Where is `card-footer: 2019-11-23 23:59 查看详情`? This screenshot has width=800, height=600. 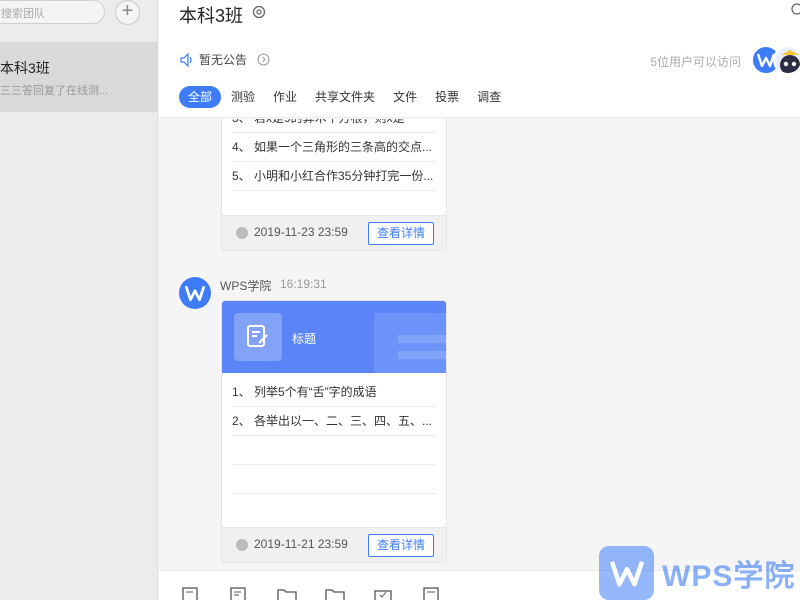
card-footer: 2019-11-23 23:59 查看详情 is located at coordinates (334, 232).